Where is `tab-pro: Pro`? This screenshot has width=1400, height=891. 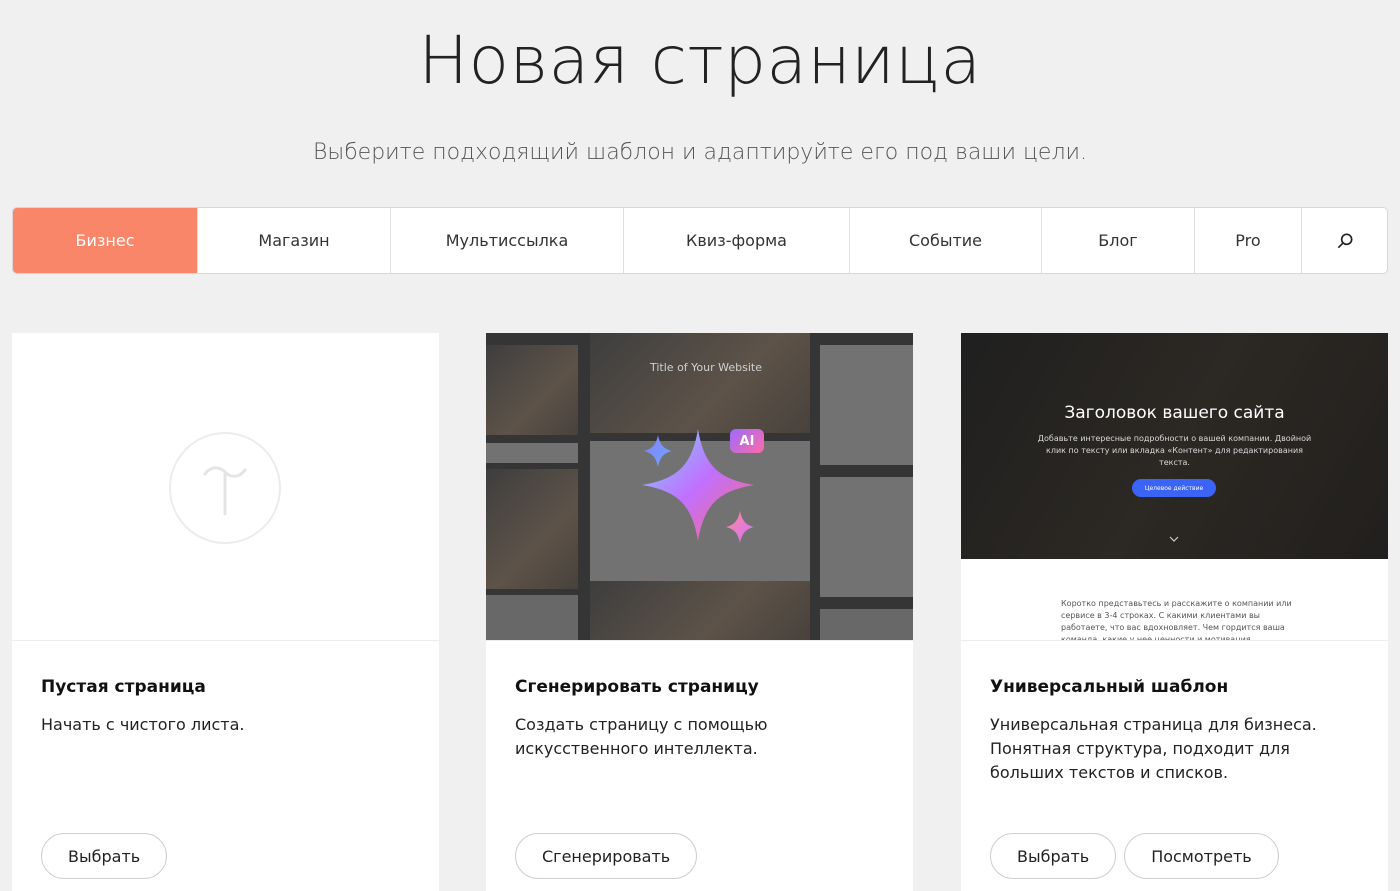 tab-pro: Pro is located at coordinates (1248, 240).